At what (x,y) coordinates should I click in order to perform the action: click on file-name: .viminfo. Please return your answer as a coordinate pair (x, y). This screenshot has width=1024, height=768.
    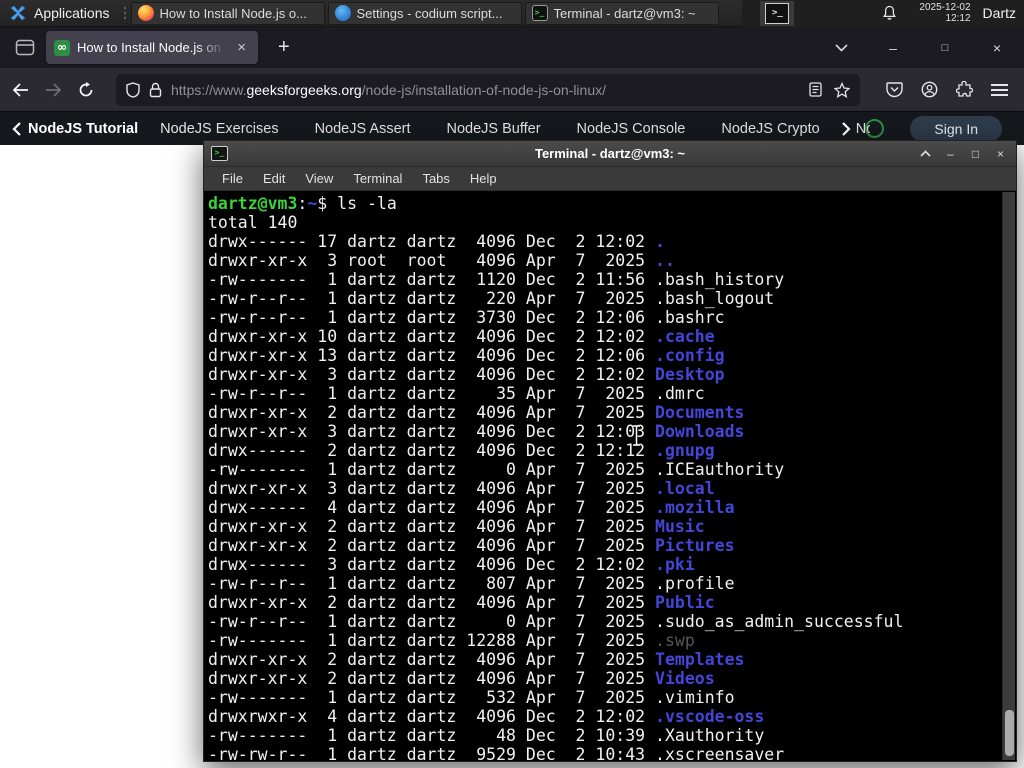
    Looking at the image, I should click on (695, 697).